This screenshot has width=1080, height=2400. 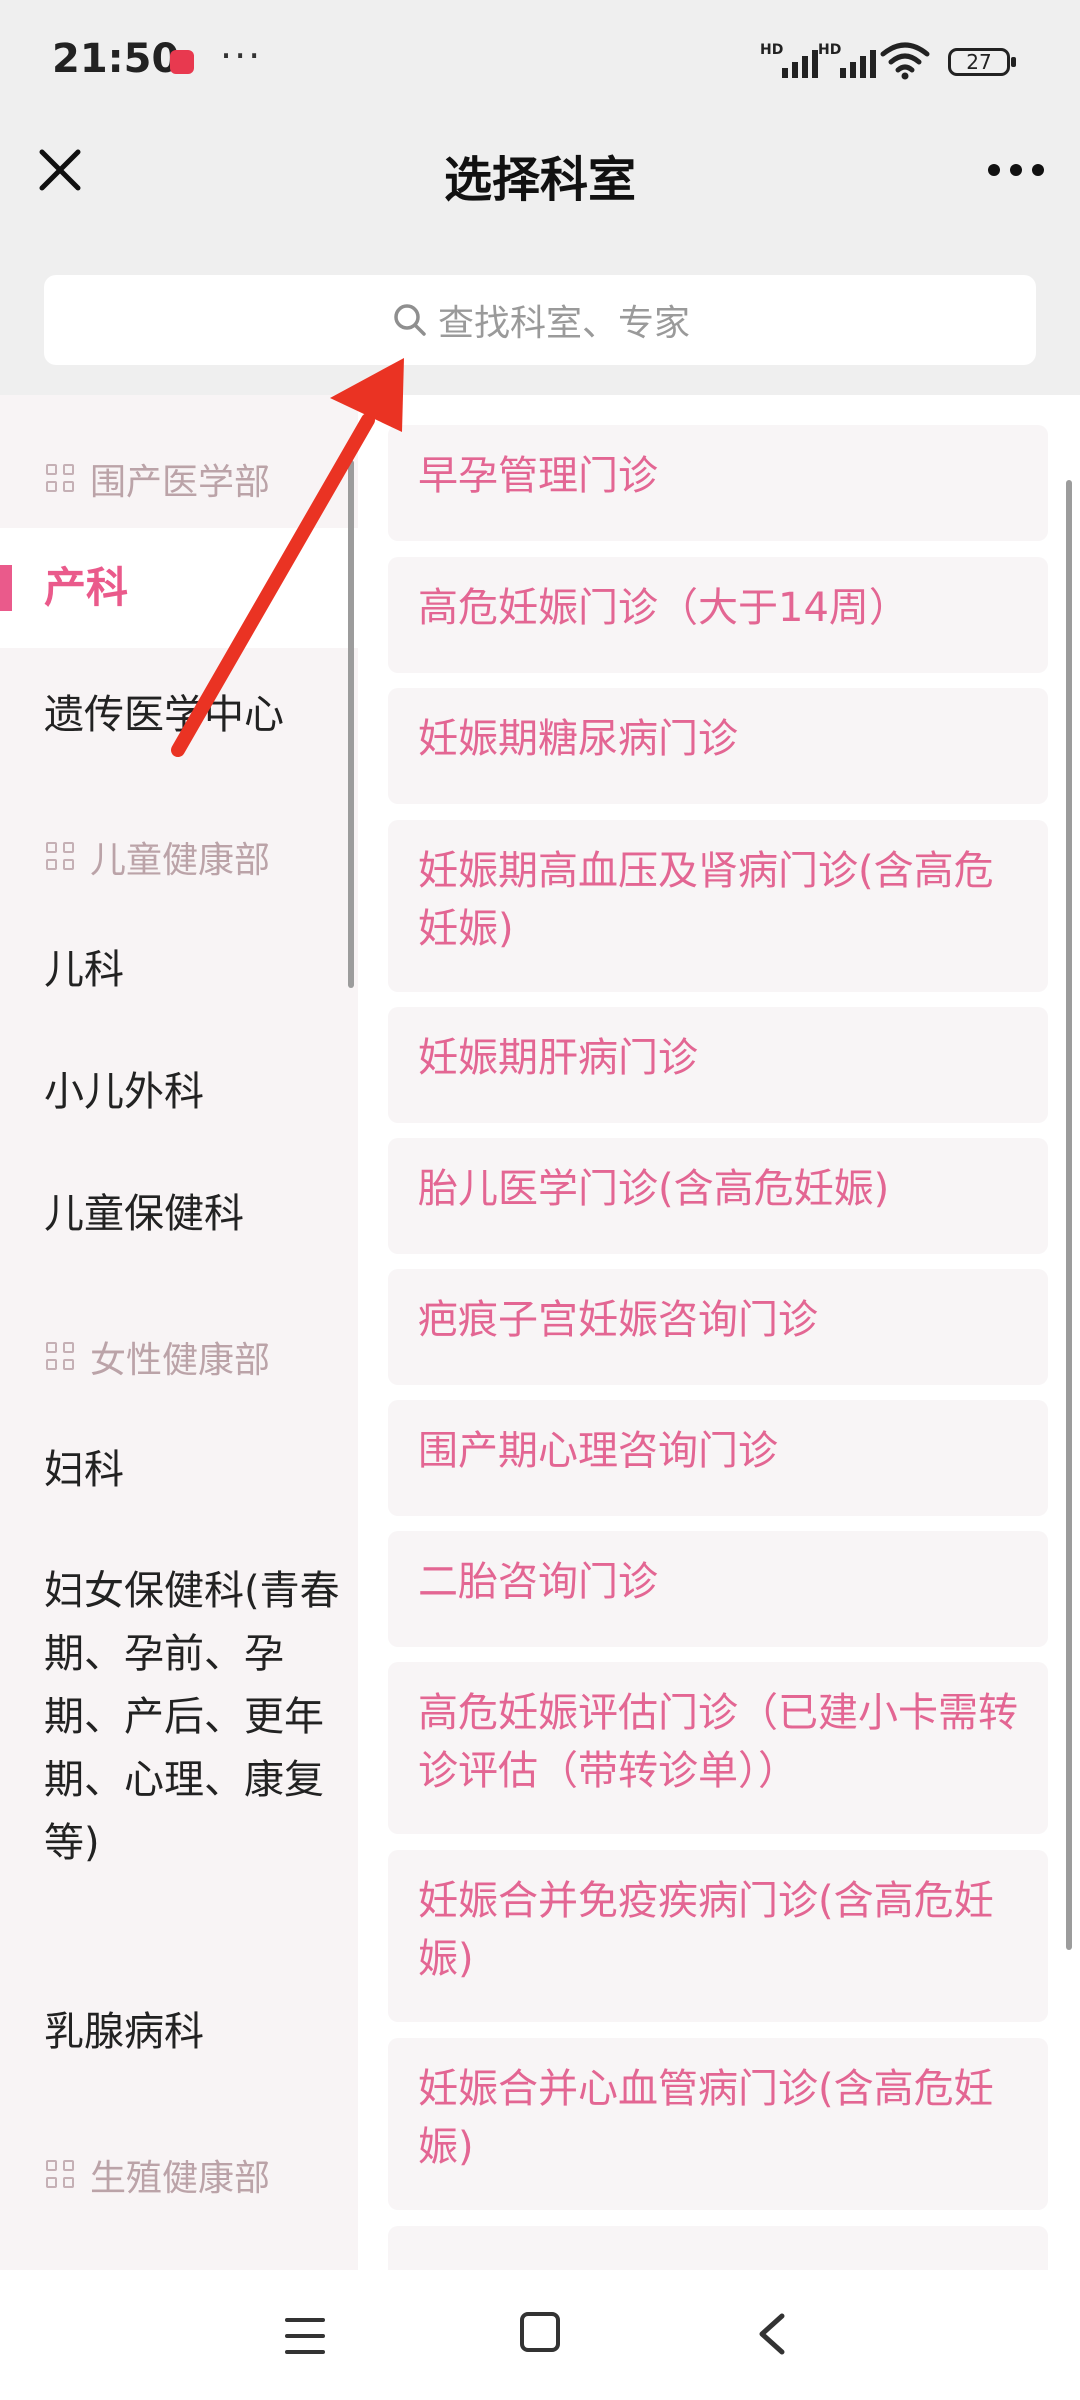 I want to click on home-icon, so click(x=540, y=2332).